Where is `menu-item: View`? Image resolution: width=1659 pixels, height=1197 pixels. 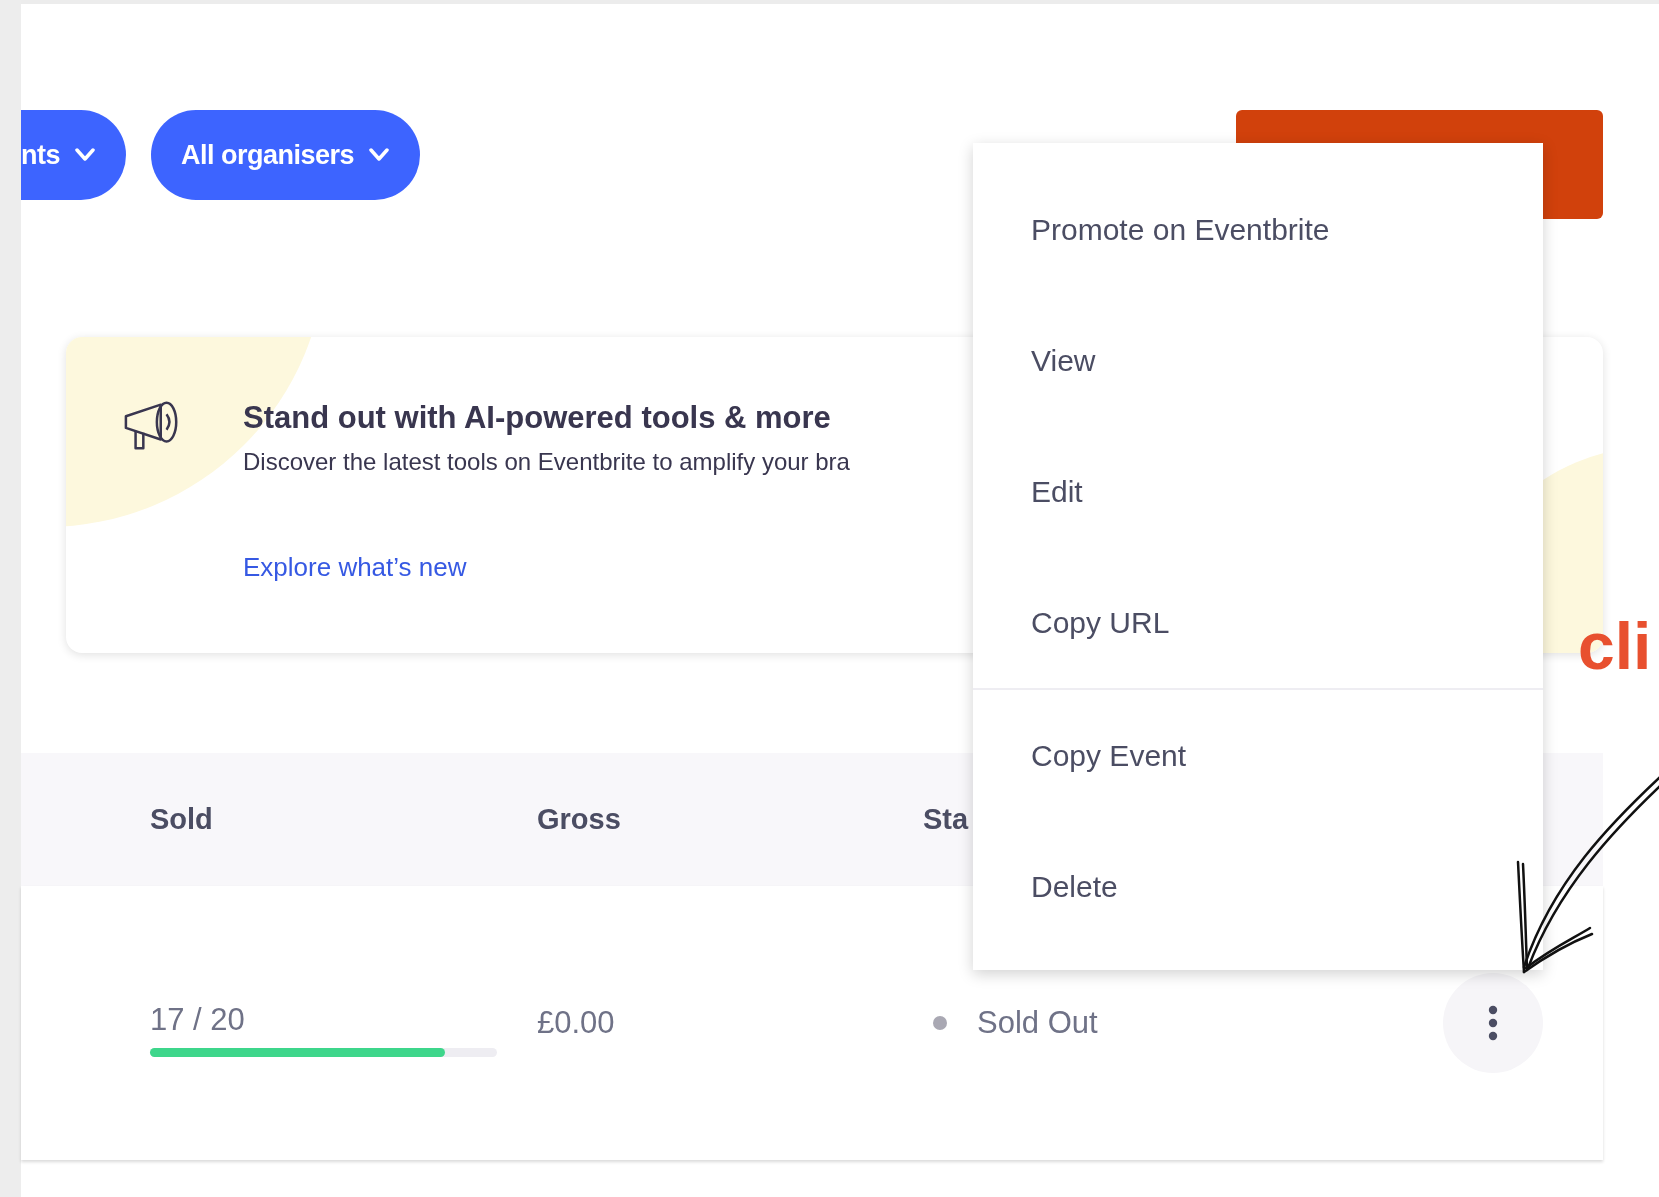
menu-item: View is located at coordinates (1258, 360).